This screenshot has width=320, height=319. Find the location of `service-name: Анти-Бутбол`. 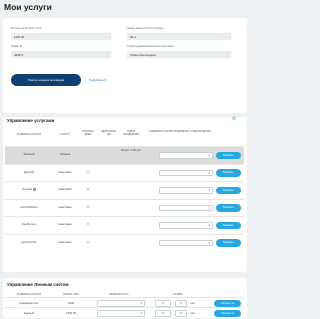

service-name: Анти-Бутбол is located at coordinates (29, 242).